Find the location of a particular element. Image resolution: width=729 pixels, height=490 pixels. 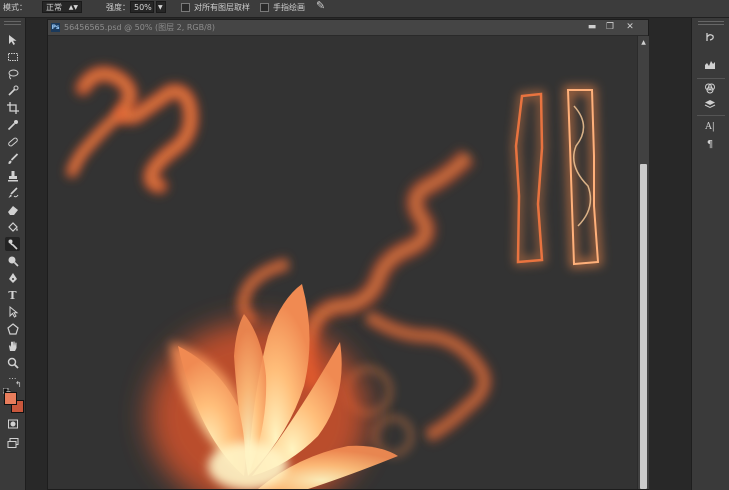

history-brush-icon is located at coordinates (12, 193).